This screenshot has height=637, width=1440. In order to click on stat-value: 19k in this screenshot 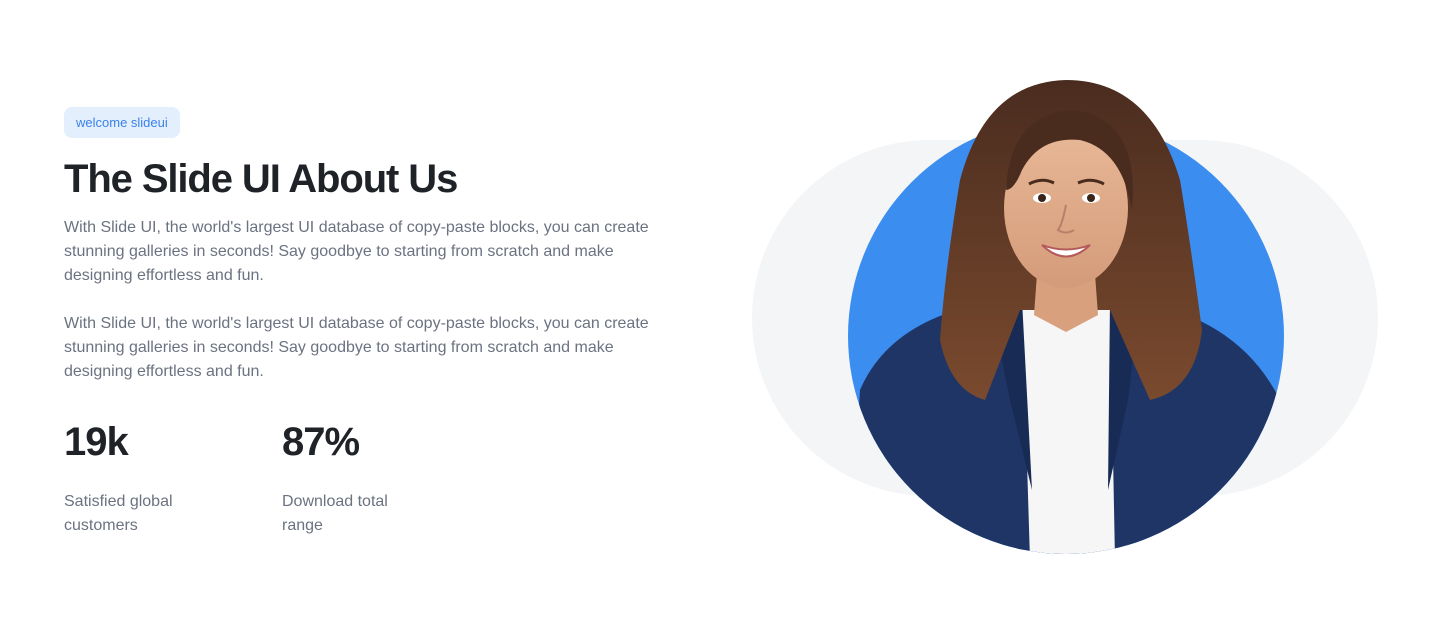, I will do `click(96, 442)`.